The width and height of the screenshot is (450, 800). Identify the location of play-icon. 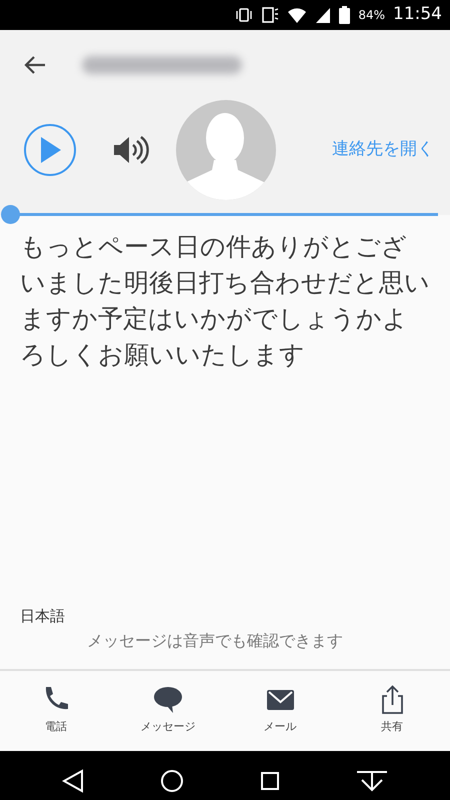
(50, 150).